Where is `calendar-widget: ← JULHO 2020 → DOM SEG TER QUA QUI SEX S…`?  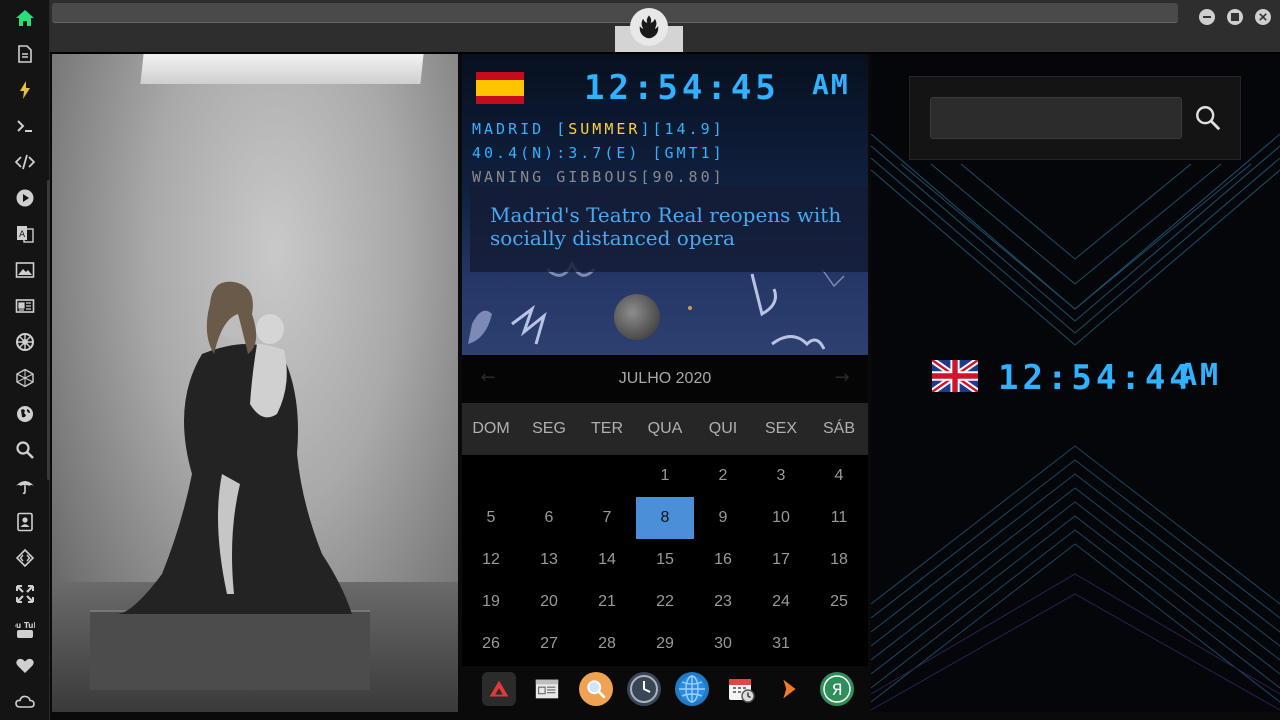
calendar-widget: ← JULHO 2020 → DOM SEG TER QUA QUI SEX S… is located at coordinates (665, 510).